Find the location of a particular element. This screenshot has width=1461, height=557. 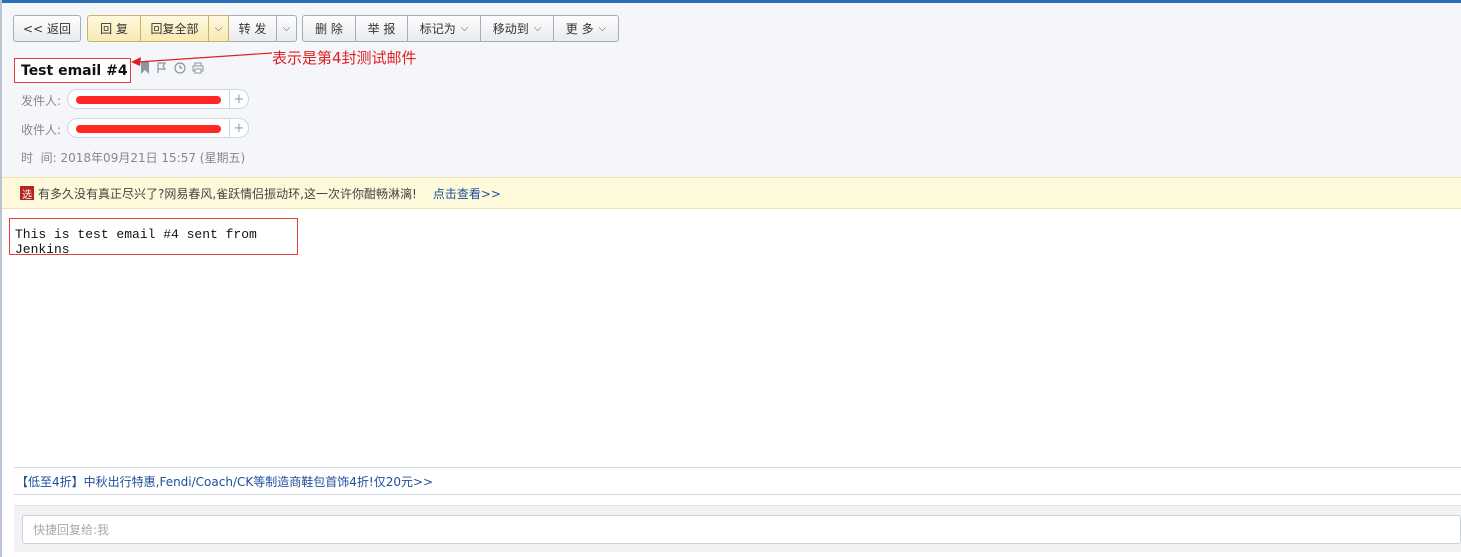

recipient-address: + is located at coordinates (158, 128).